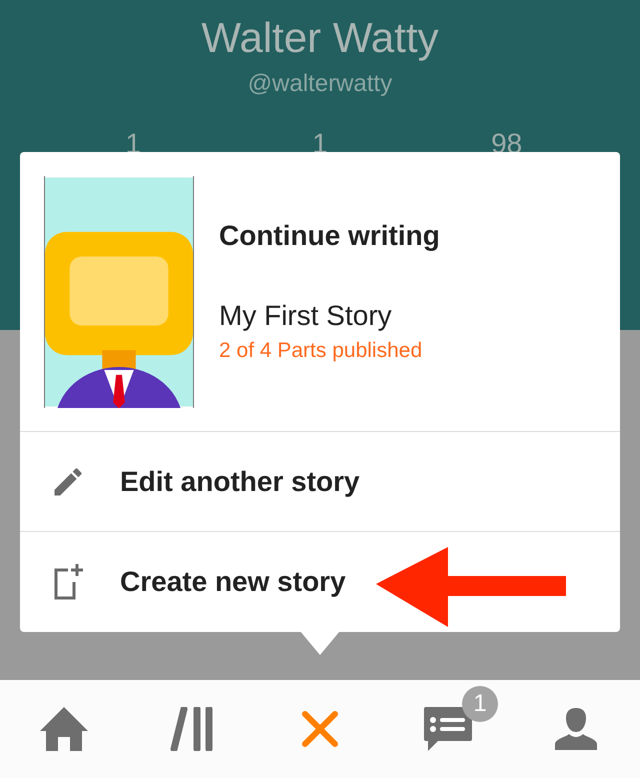 The image size is (640, 778). What do you see at coordinates (320, 38) in the screenshot?
I see `profile-name: Walter Watty` at bounding box center [320, 38].